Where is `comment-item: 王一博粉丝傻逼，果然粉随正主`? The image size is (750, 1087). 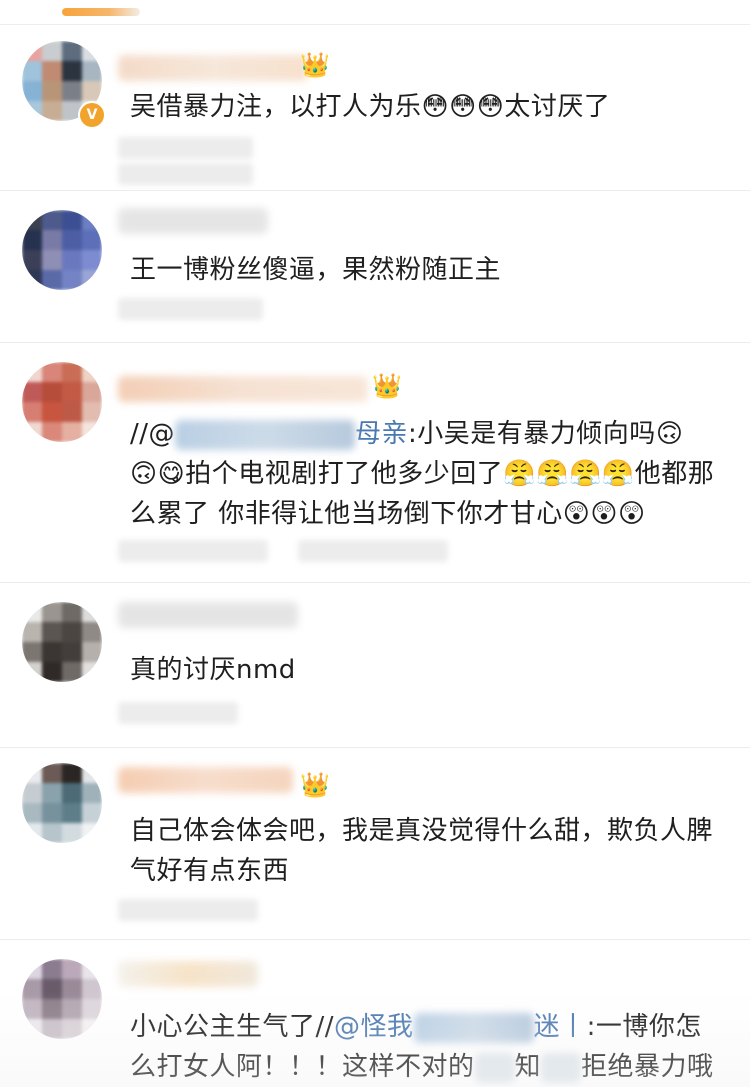
comment-item: 王一博粉丝傻逼，果然粉随正主 is located at coordinates (375, 266).